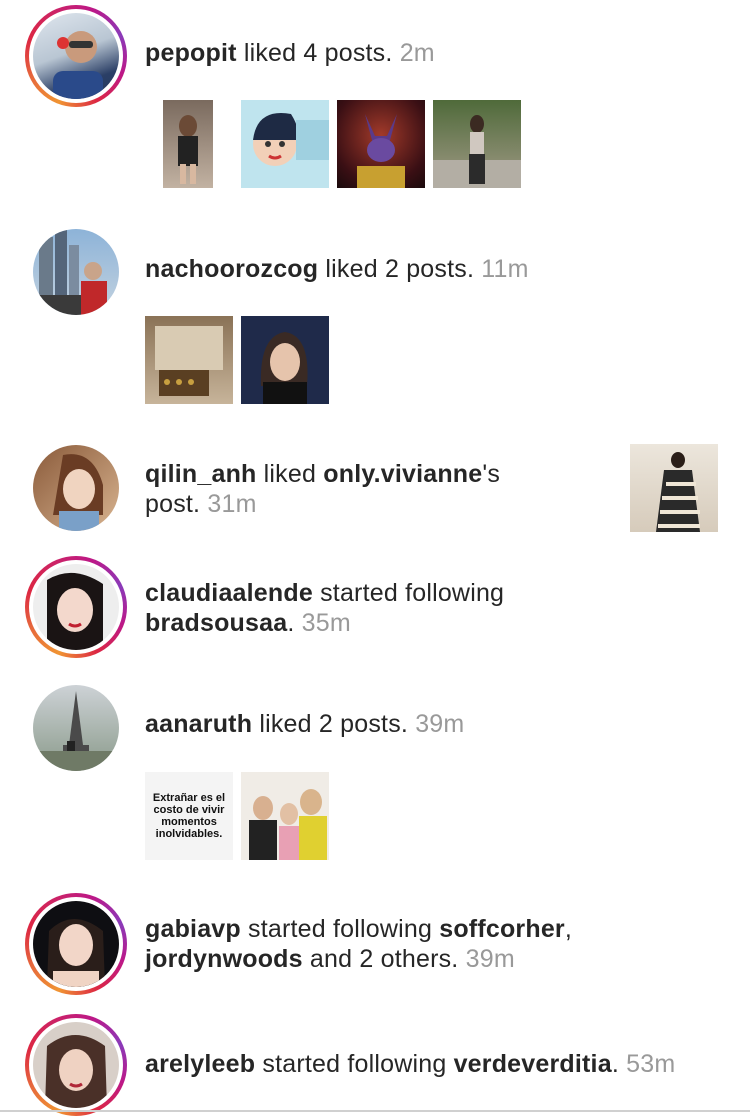 The image size is (750, 1116). I want to click on timestamp: 31m, so click(232, 504).